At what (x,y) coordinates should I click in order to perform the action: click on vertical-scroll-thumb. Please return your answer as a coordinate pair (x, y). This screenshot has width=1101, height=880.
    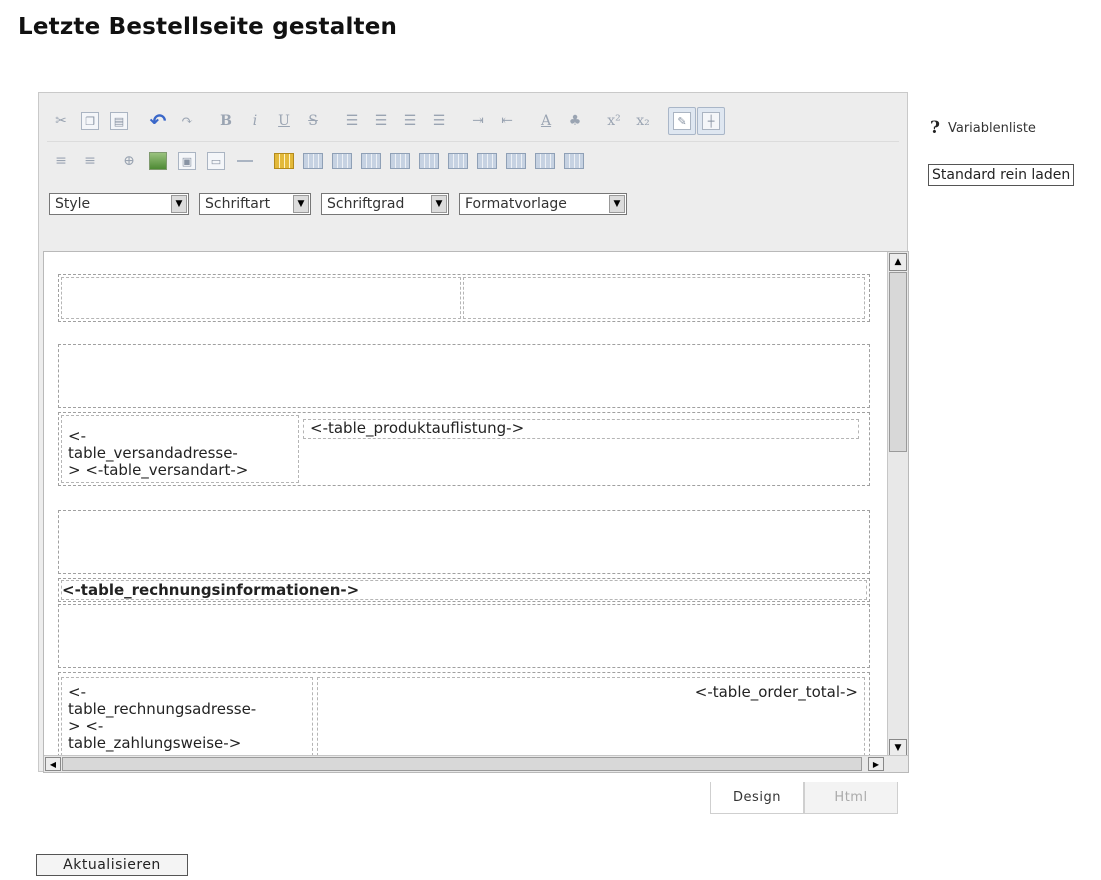
    Looking at the image, I should click on (898, 362).